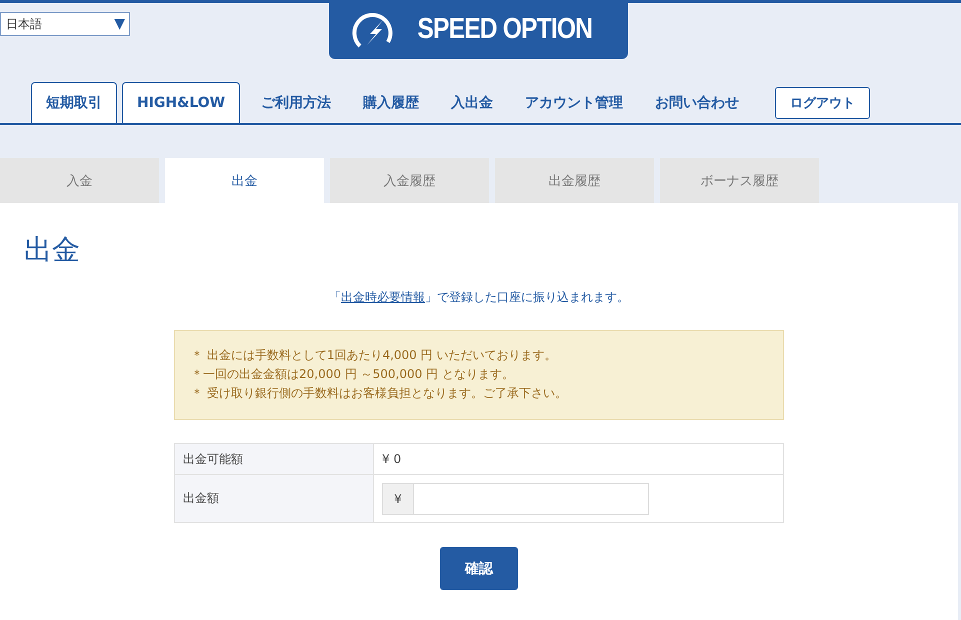 The image size is (961, 620). What do you see at coordinates (65, 24) in the screenshot?
I see `language-select: 日本語 ▼` at bounding box center [65, 24].